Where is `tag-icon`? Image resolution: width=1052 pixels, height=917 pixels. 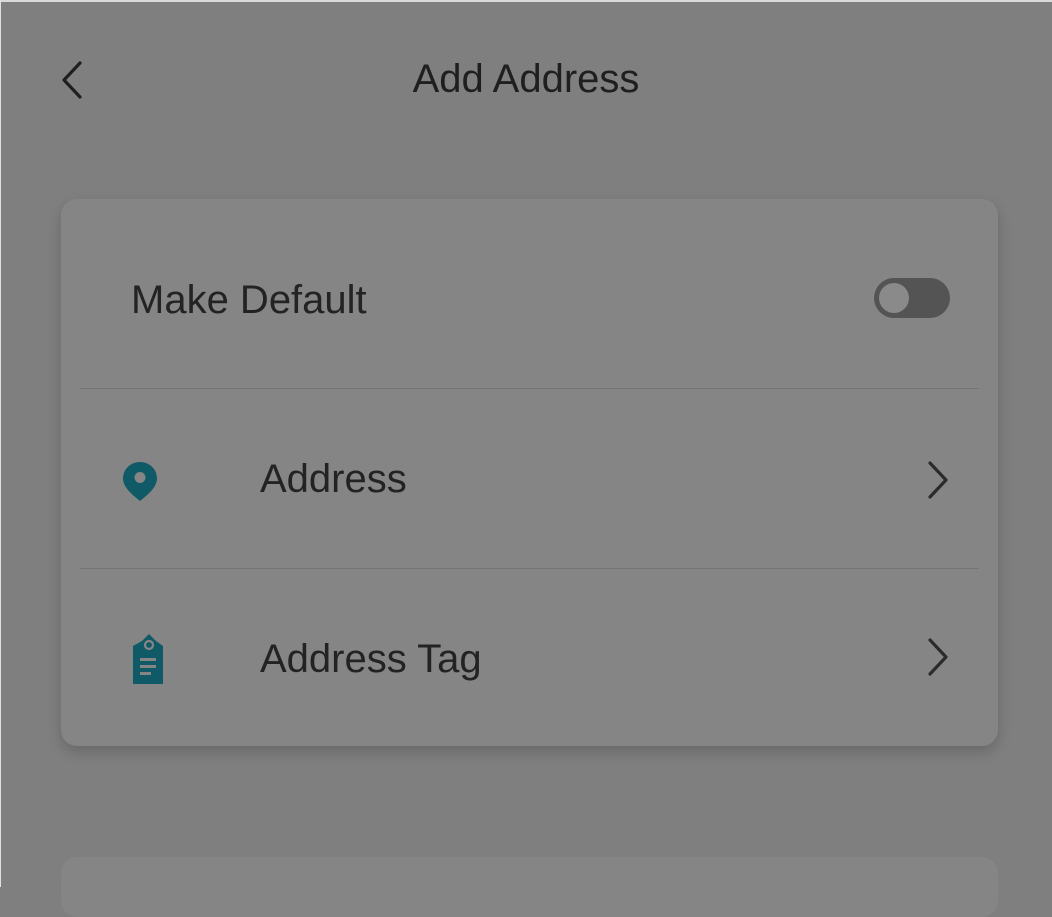
tag-icon is located at coordinates (149, 659).